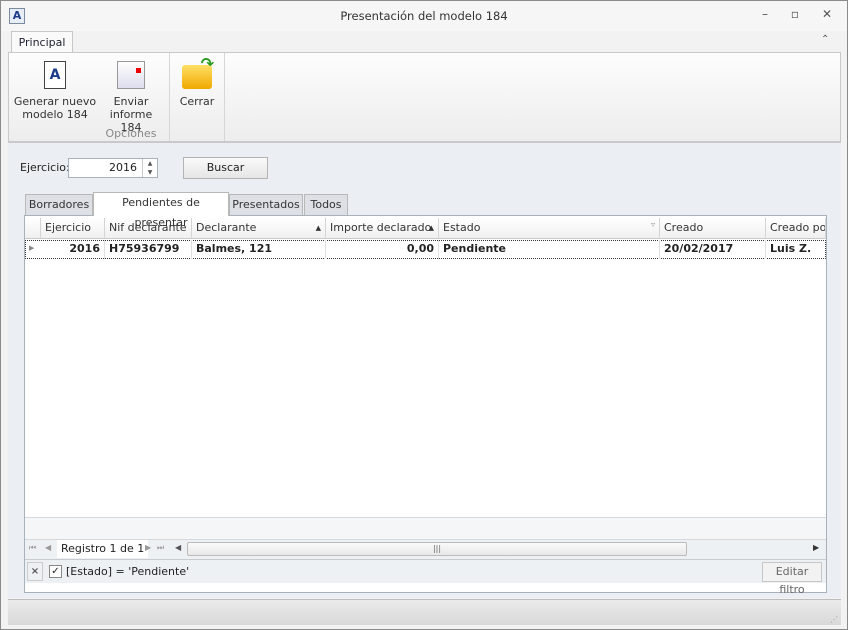  What do you see at coordinates (149, 168) in the screenshot?
I see `spin-buttons: ▲ ▼` at bounding box center [149, 168].